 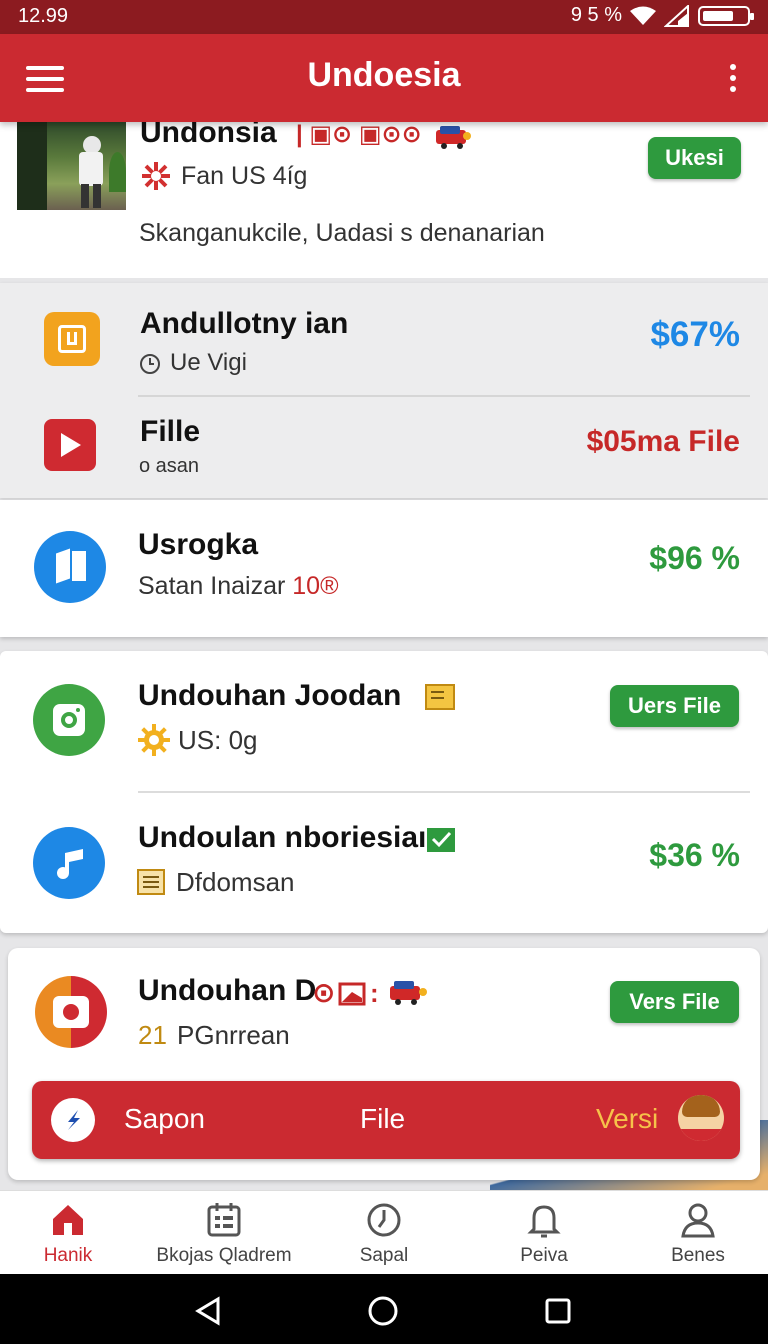 What do you see at coordinates (383, 1118) in the screenshot?
I see `banner-center-label: File` at bounding box center [383, 1118].